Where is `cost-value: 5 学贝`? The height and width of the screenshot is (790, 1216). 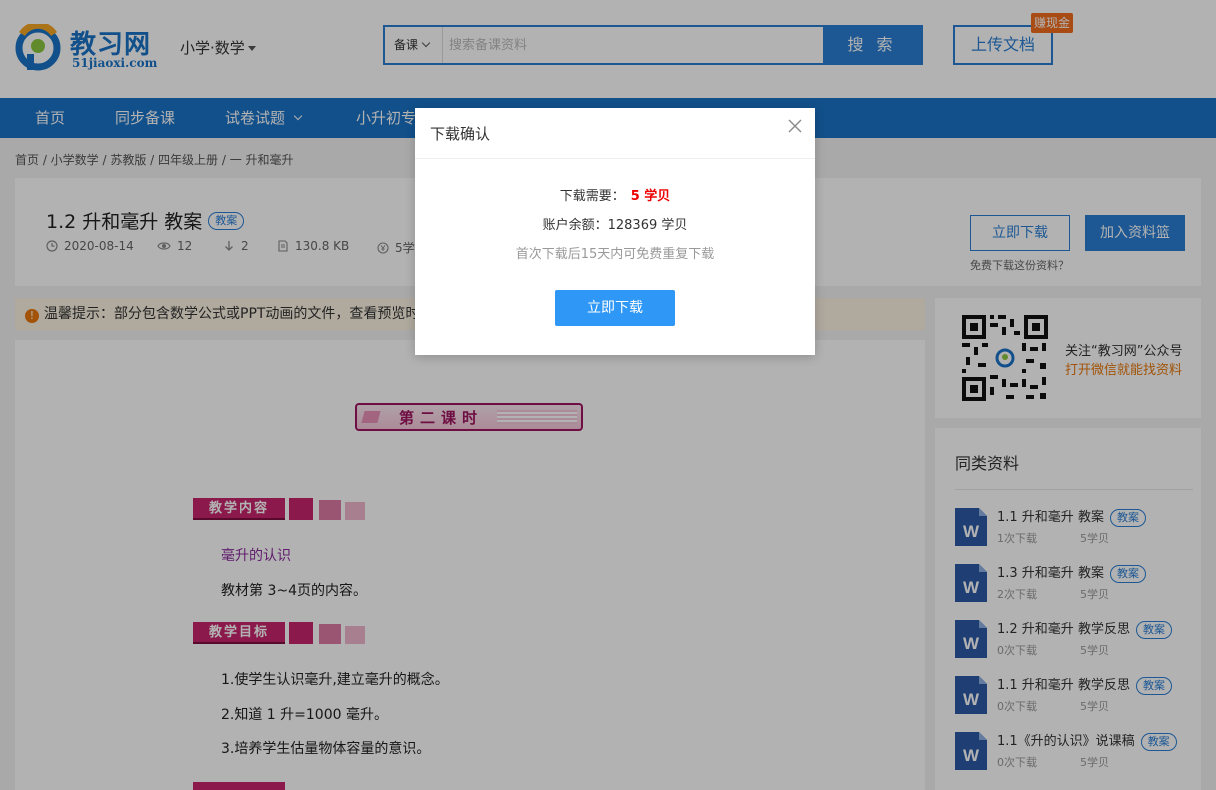
cost-value: 5 学贝 is located at coordinates (650, 196).